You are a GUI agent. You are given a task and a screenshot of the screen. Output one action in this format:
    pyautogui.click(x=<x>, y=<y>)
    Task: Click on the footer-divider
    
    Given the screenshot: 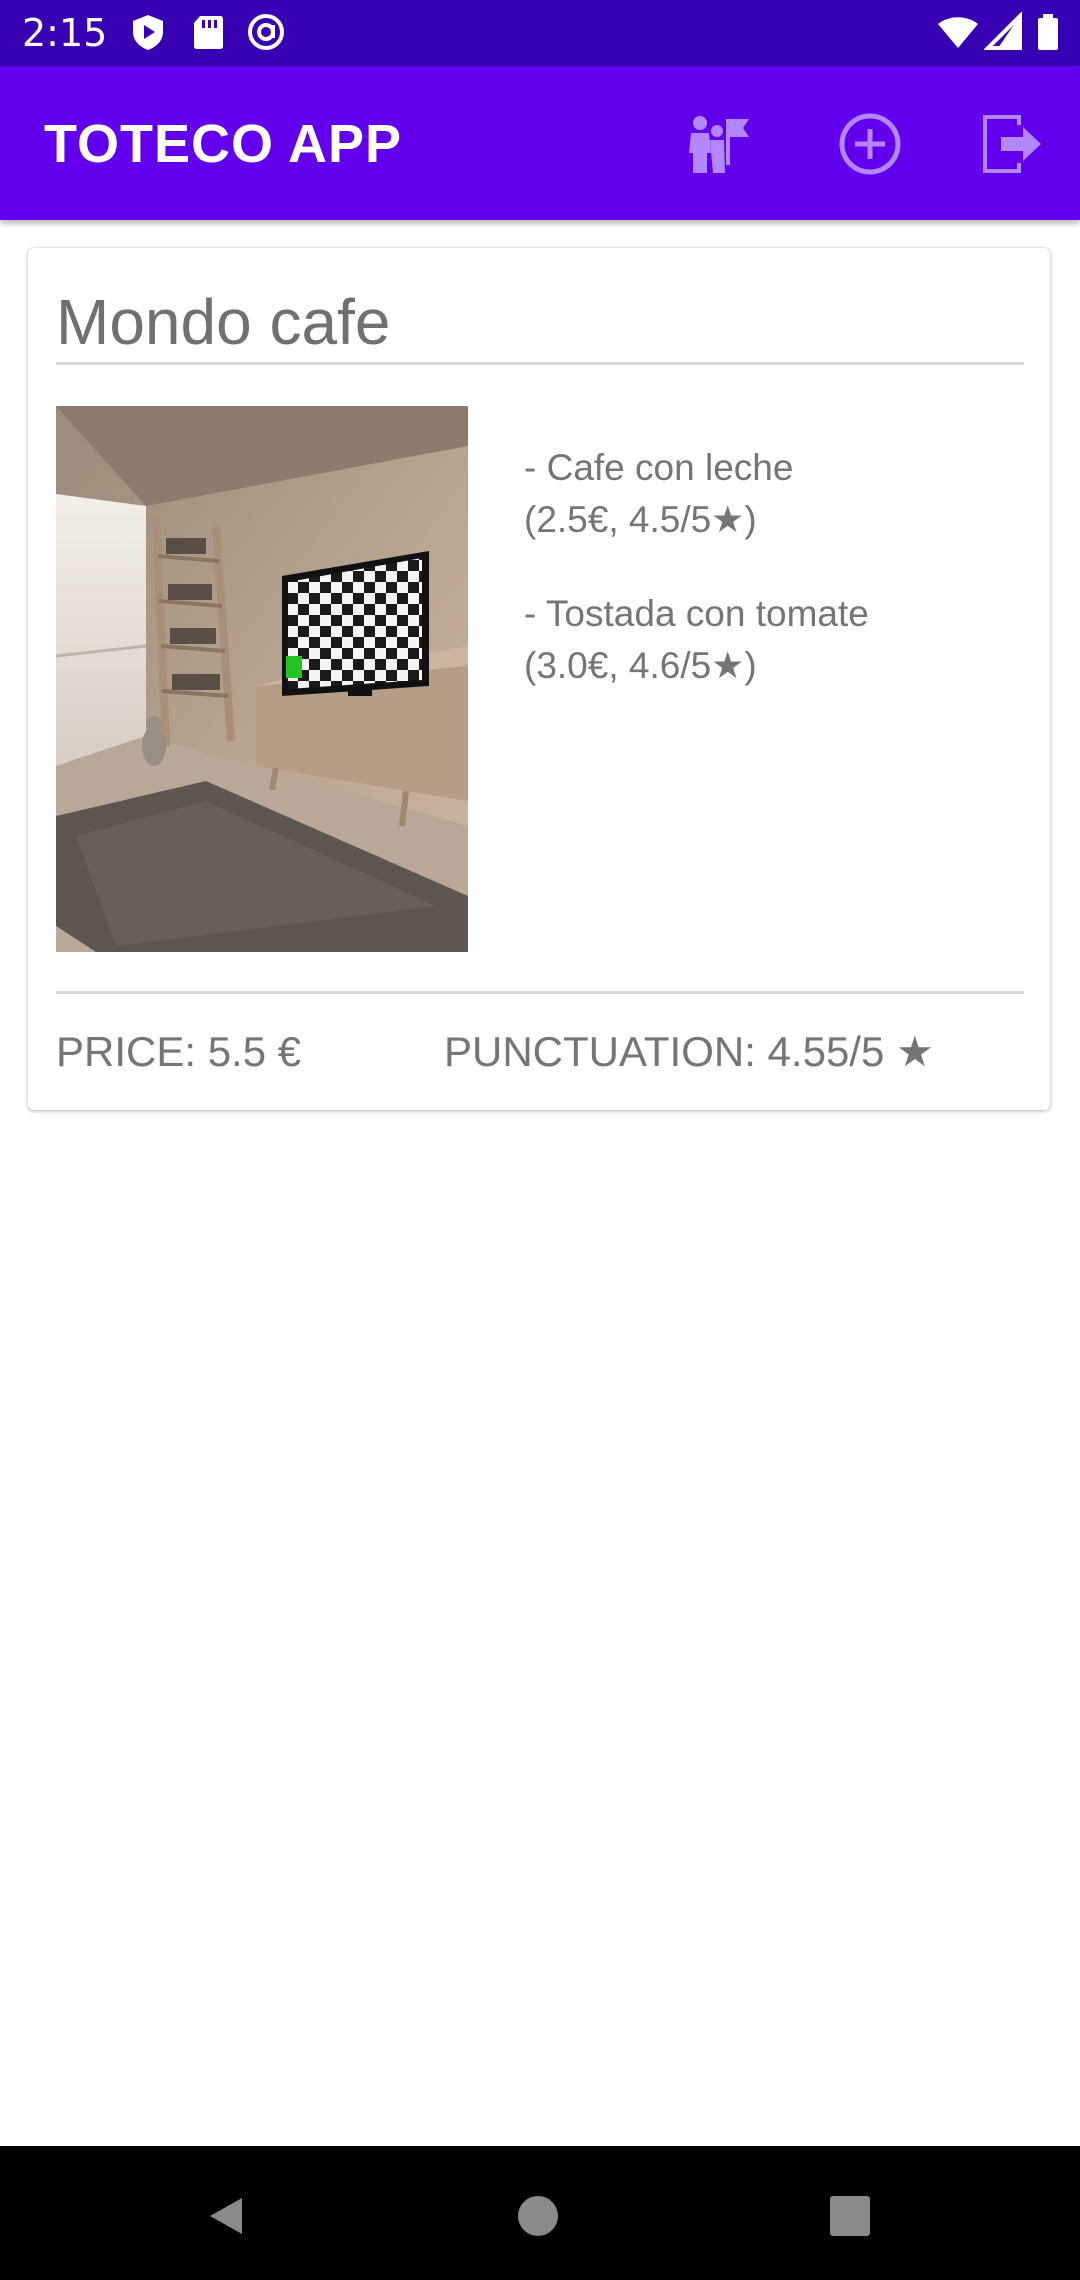 What is the action you would take?
    pyautogui.click(x=540, y=992)
    